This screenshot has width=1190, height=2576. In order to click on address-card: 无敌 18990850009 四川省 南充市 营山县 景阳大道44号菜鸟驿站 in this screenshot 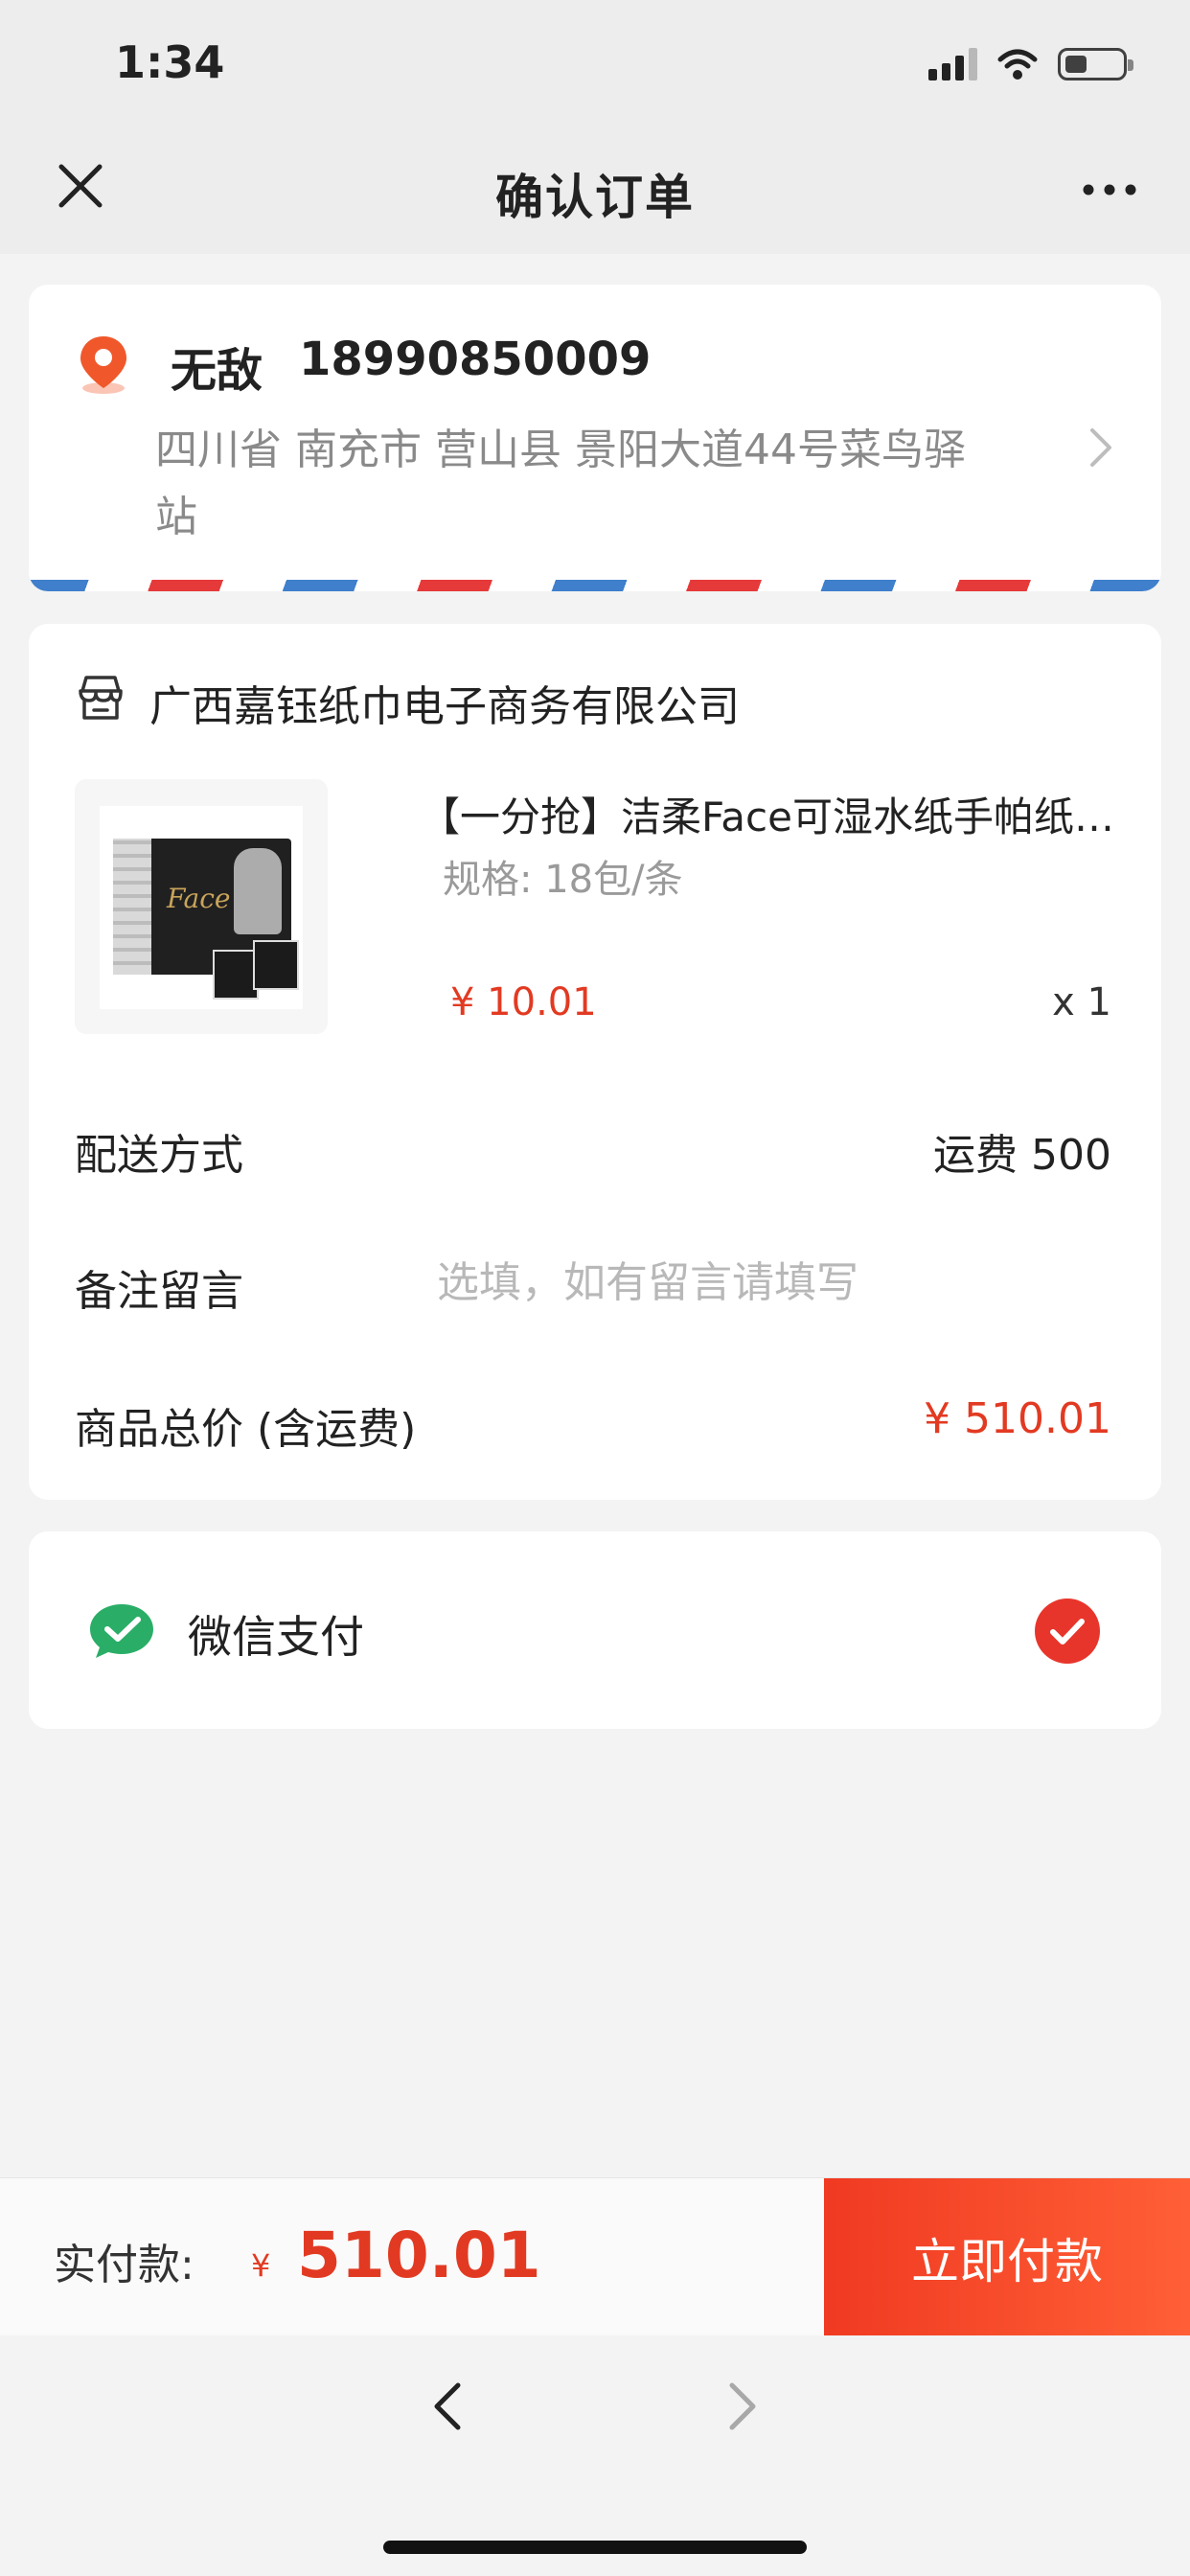, I will do `click(595, 438)`.